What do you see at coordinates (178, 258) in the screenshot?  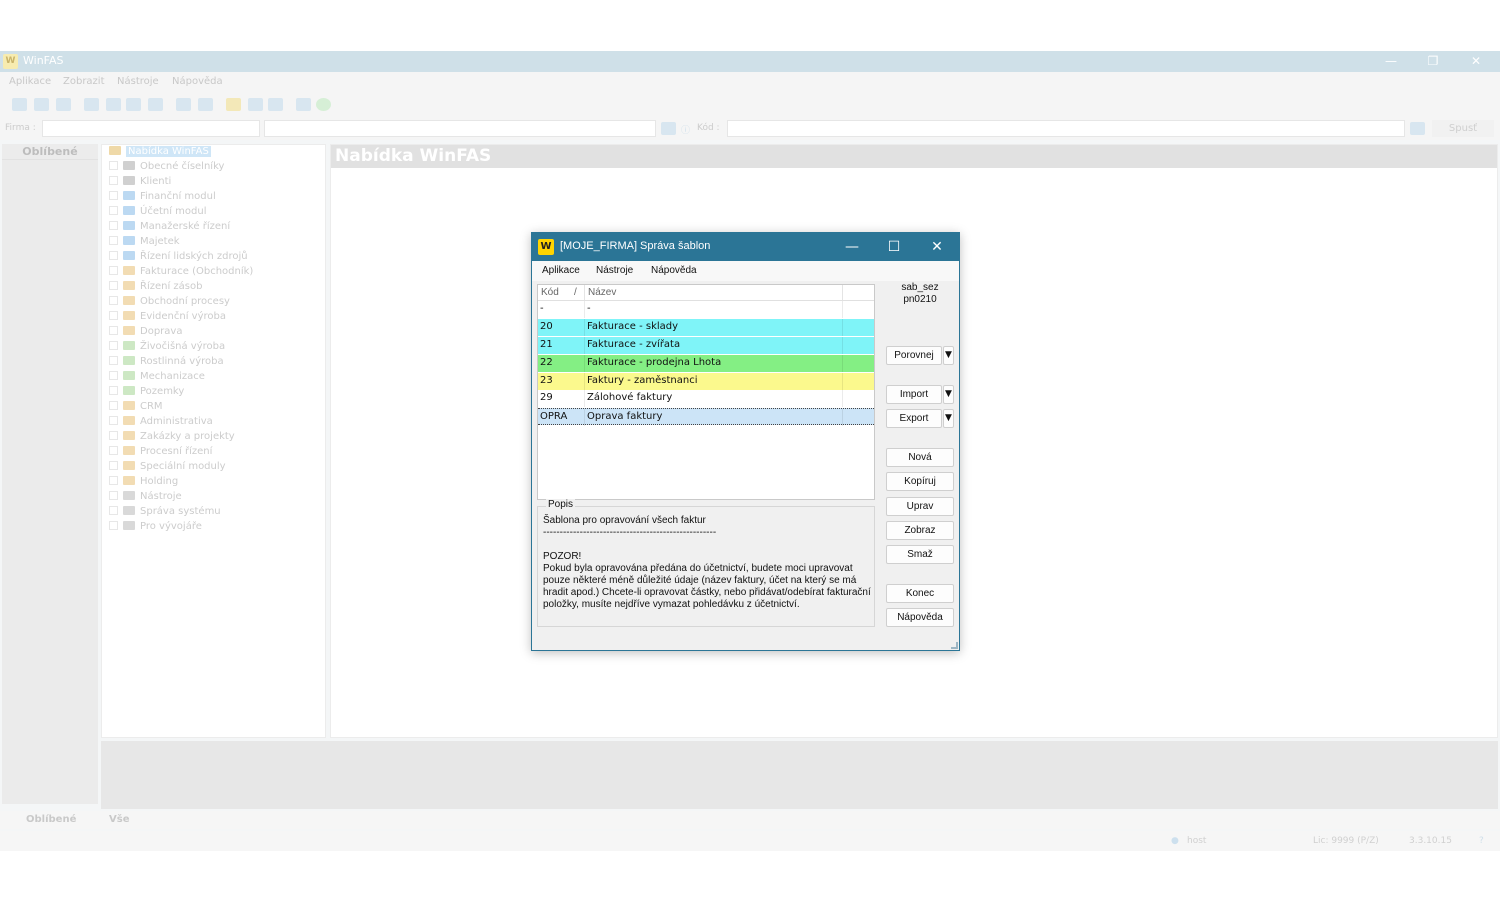 I see `tree-item: Řízení lidských zdrojů` at bounding box center [178, 258].